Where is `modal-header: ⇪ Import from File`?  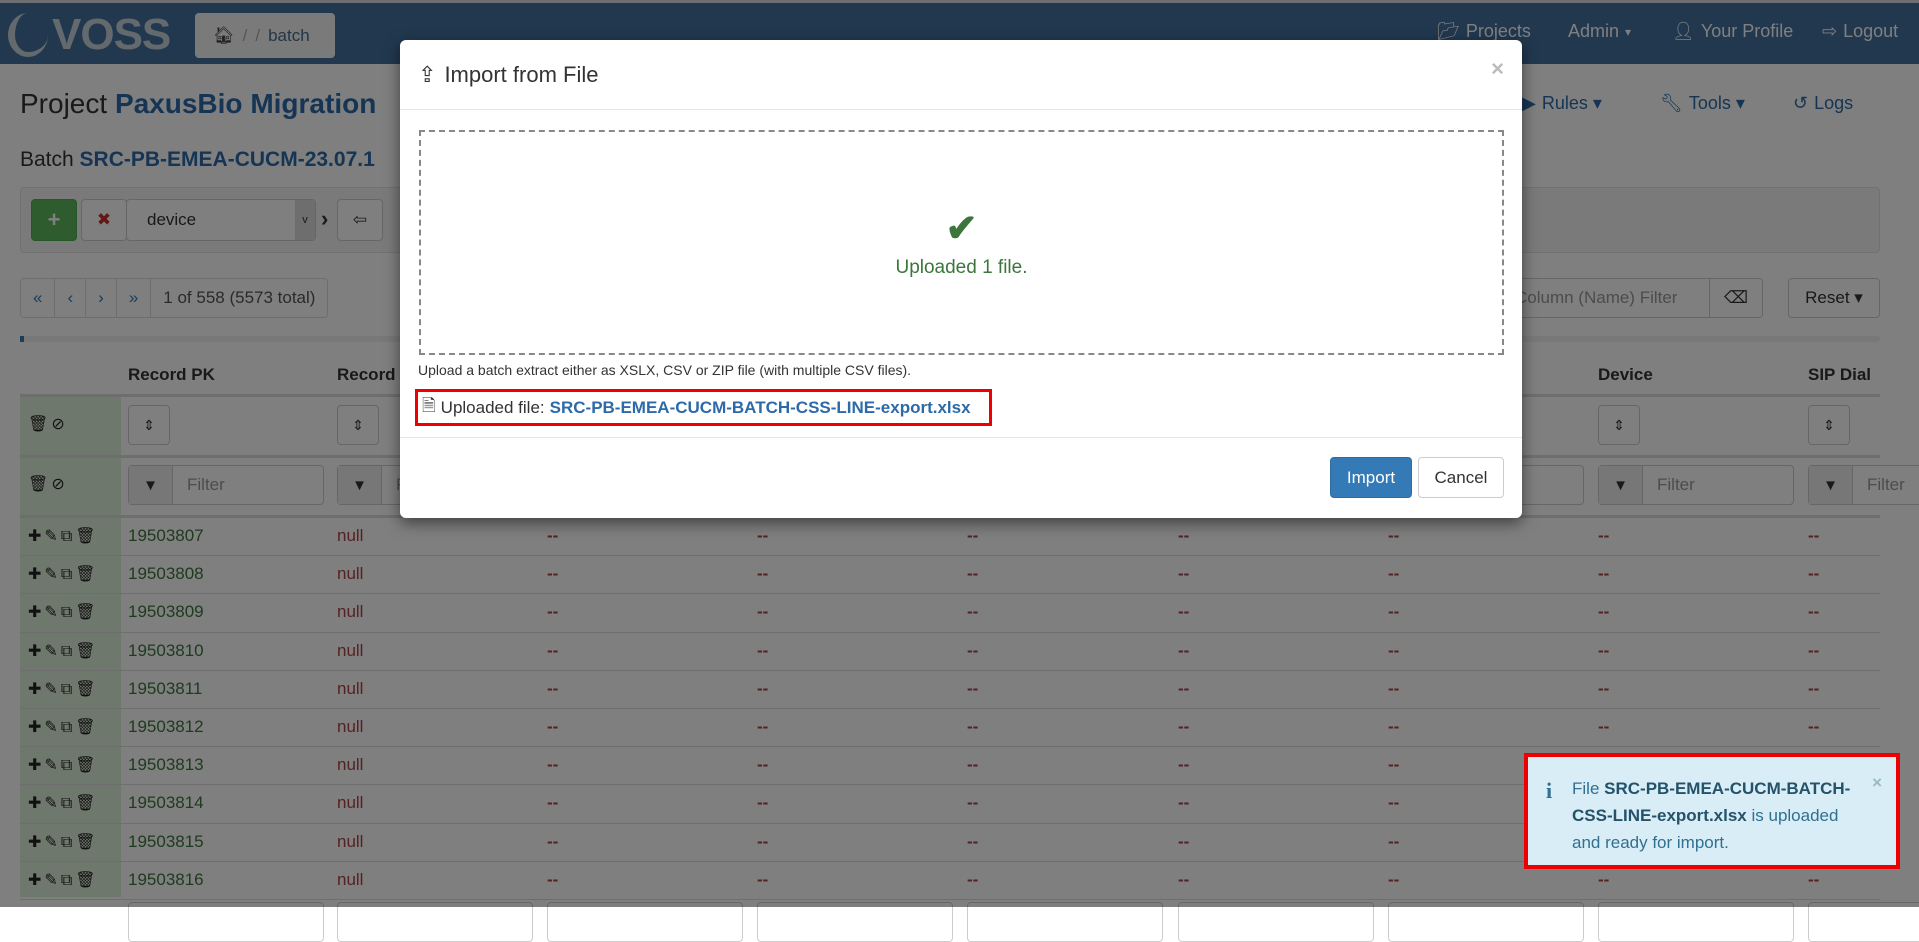 modal-header: ⇪ Import from File is located at coordinates (961, 75).